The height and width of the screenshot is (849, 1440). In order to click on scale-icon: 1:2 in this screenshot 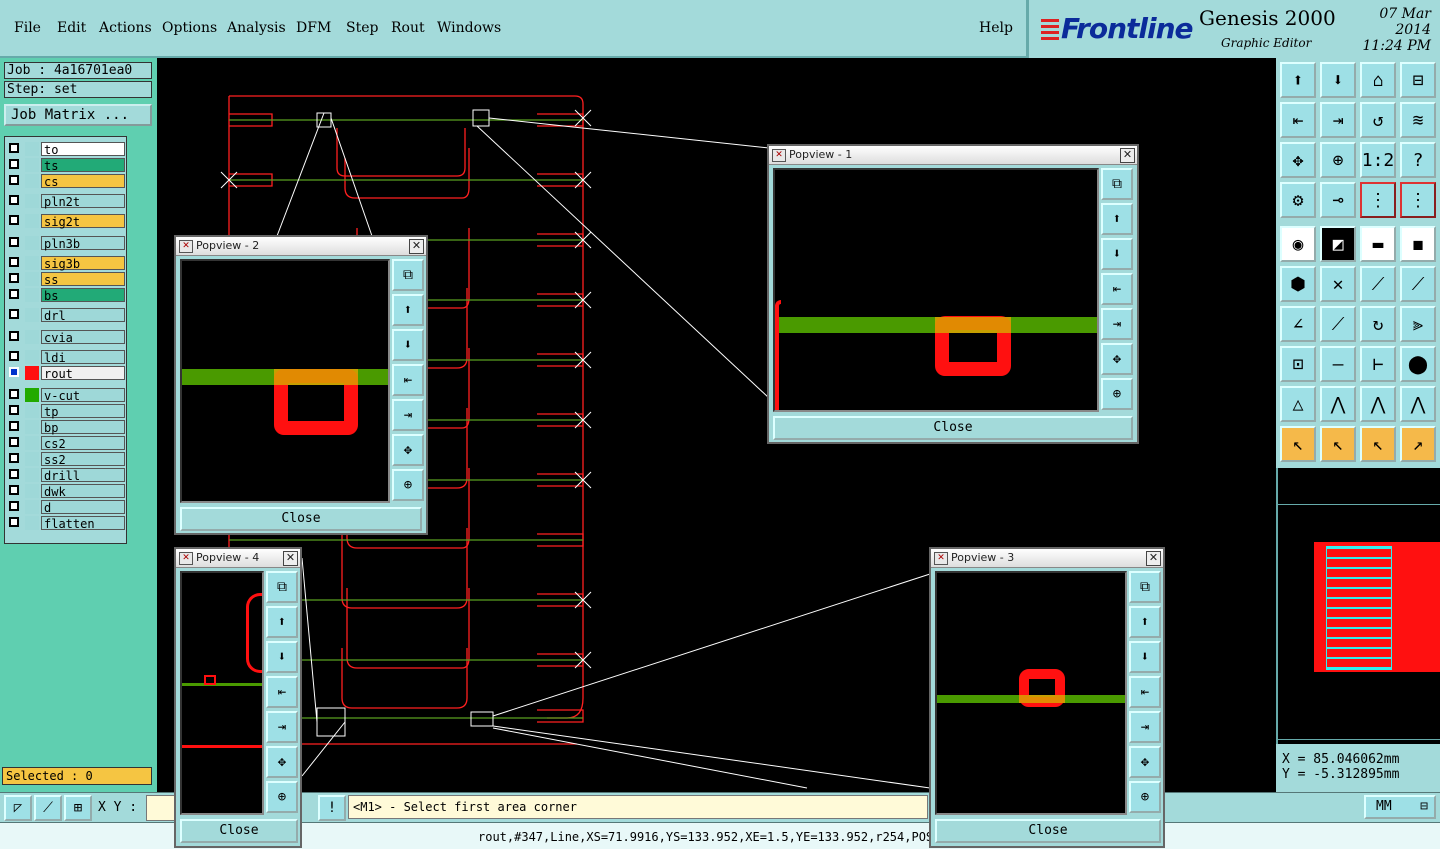, I will do `click(1378, 160)`.